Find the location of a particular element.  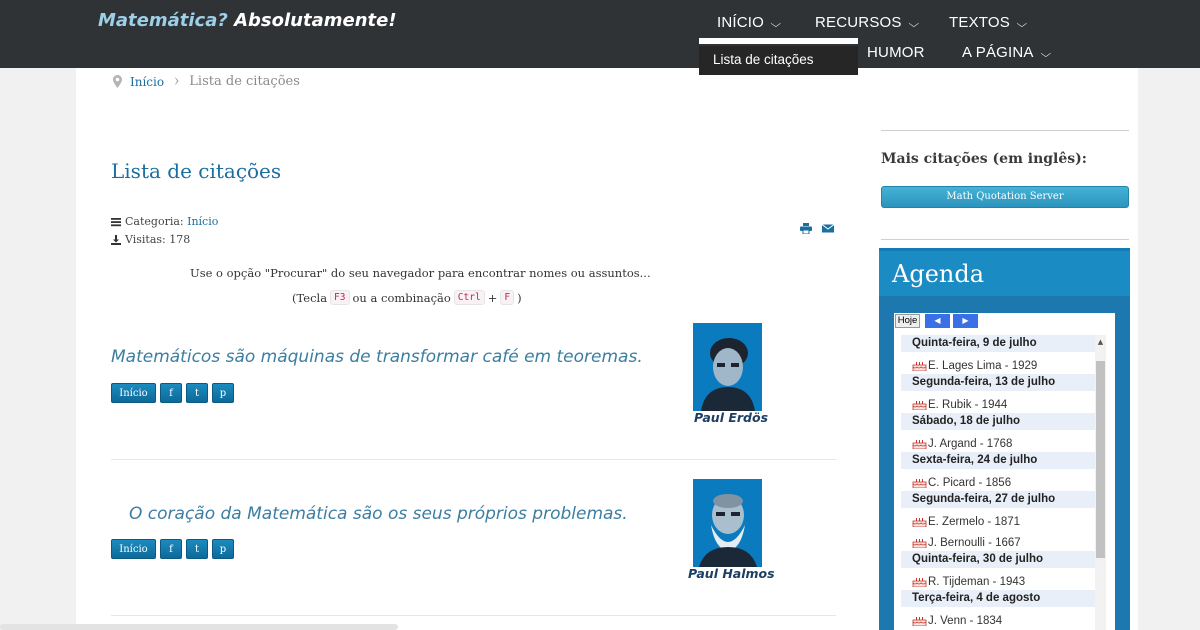

nav-humor: HUMOR is located at coordinates (896, 52).